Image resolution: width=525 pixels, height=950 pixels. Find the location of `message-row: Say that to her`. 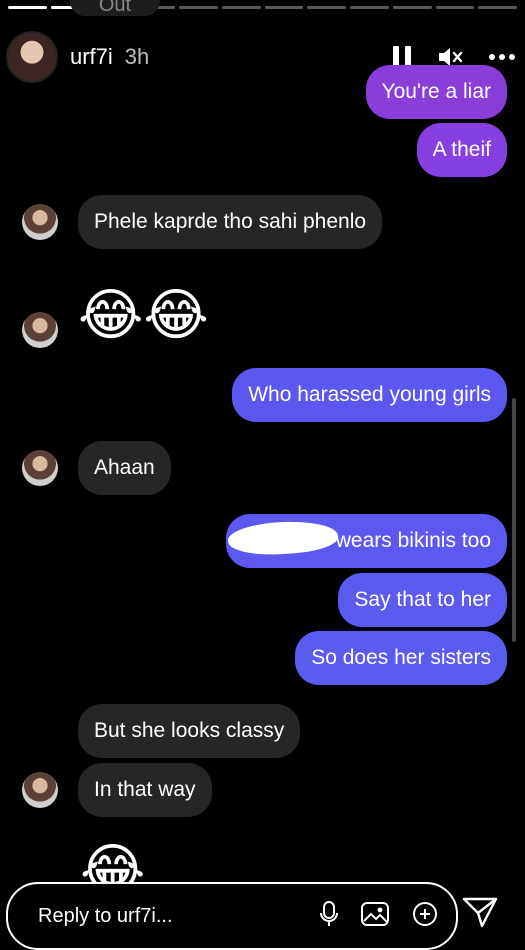

message-row: Say that to her is located at coordinates (422, 600).